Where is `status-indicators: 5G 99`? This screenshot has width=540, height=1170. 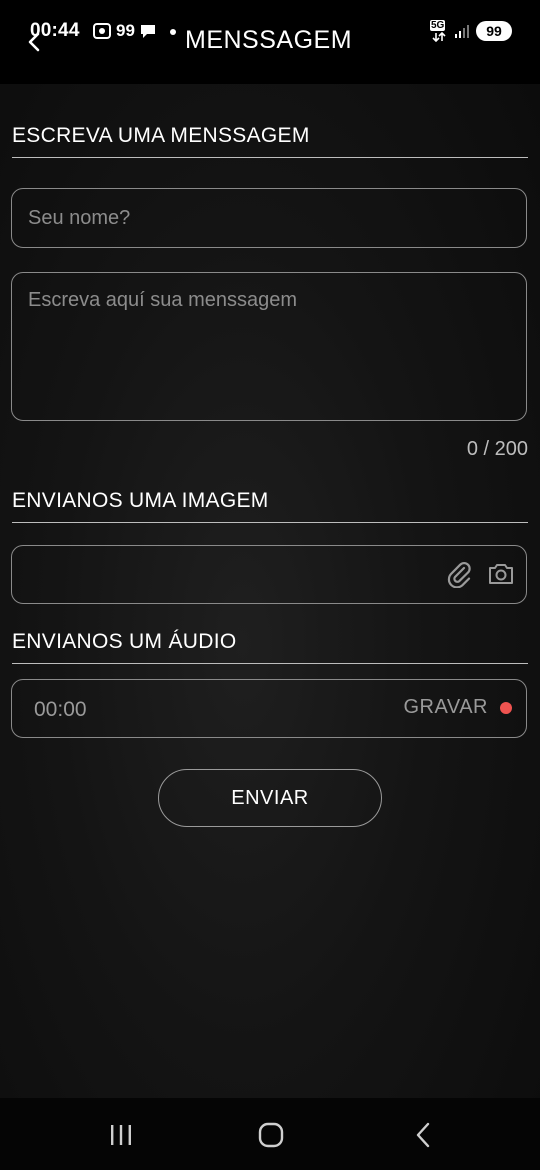
status-indicators: 5G 99 is located at coordinates (471, 31).